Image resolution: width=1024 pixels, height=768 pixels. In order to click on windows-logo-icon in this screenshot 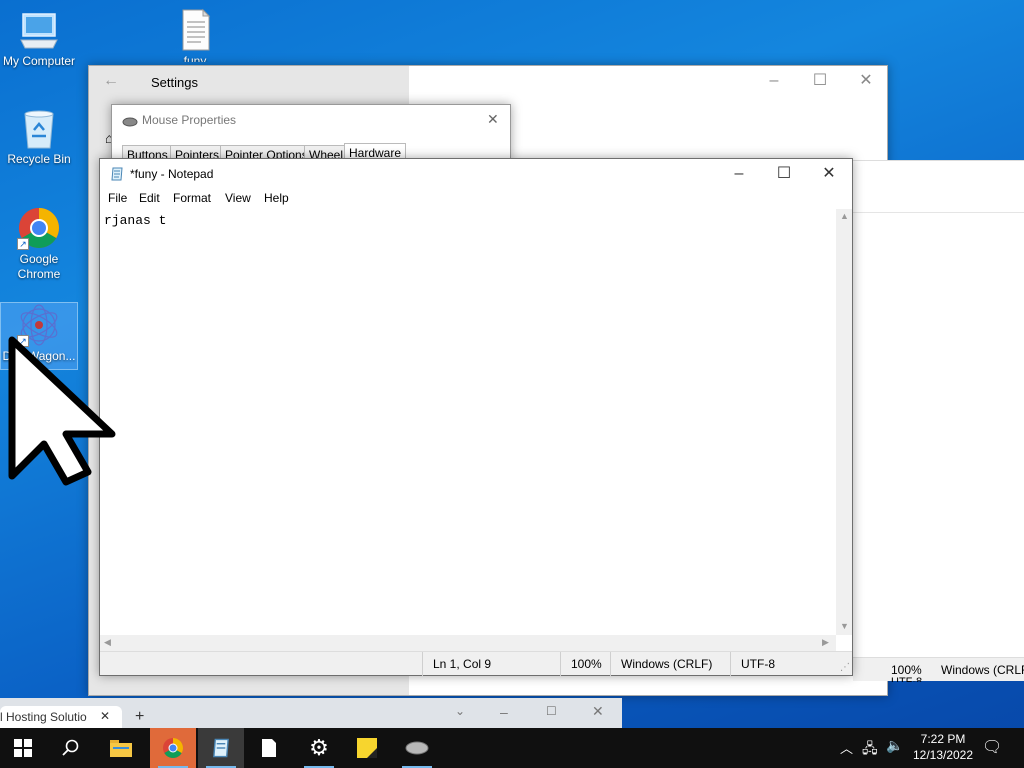, I will do `click(23, 748)`.